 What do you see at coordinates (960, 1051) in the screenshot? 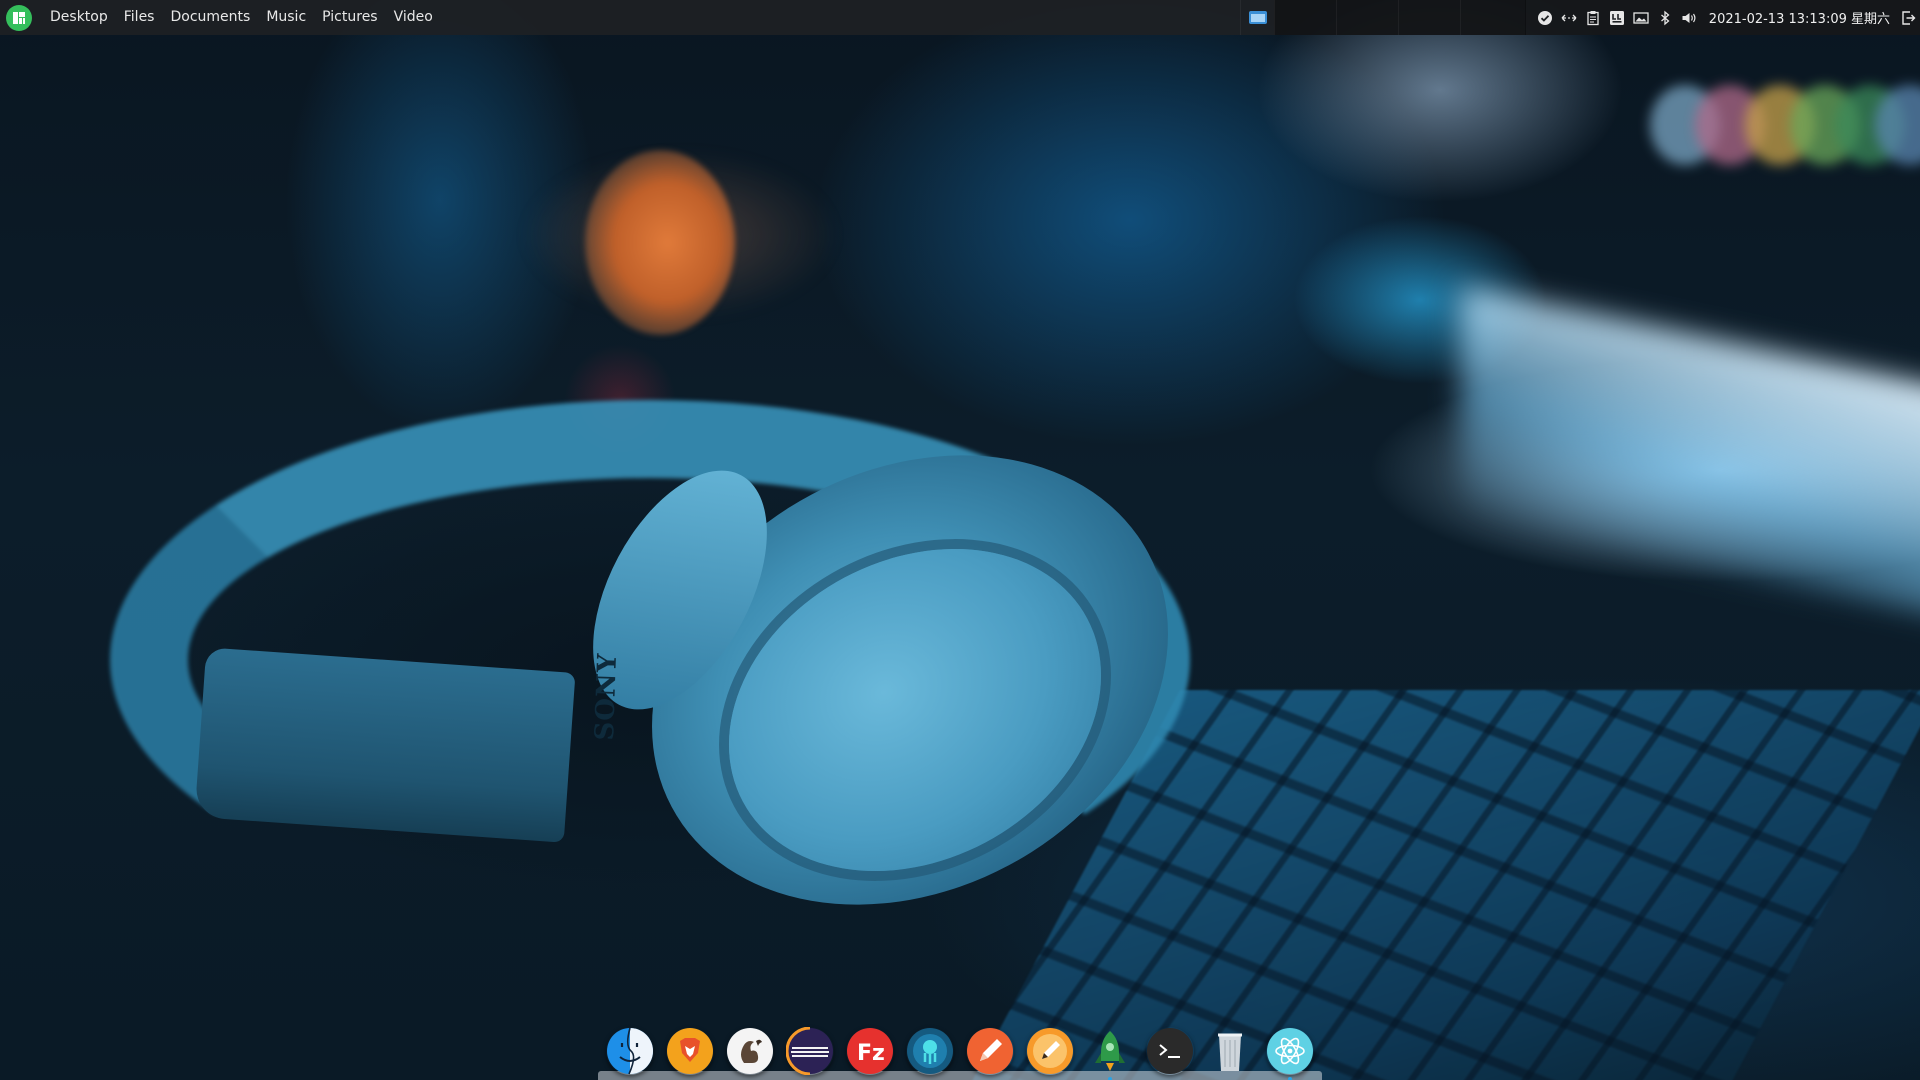
I see `dock: Fz` at bounding box center [960, 1051].